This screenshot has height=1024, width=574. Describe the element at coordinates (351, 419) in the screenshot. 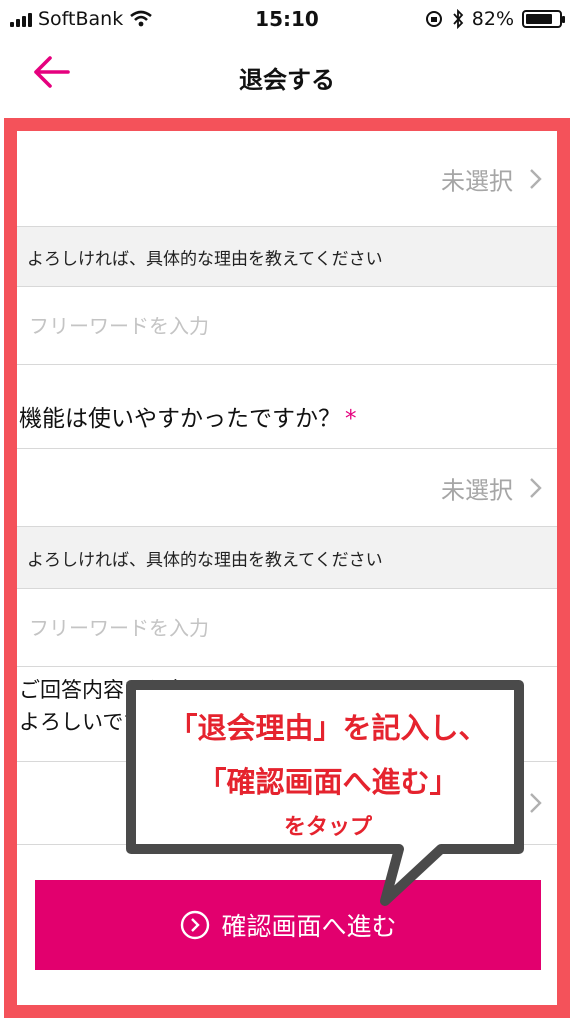

I see `required-mark: *` at that location.